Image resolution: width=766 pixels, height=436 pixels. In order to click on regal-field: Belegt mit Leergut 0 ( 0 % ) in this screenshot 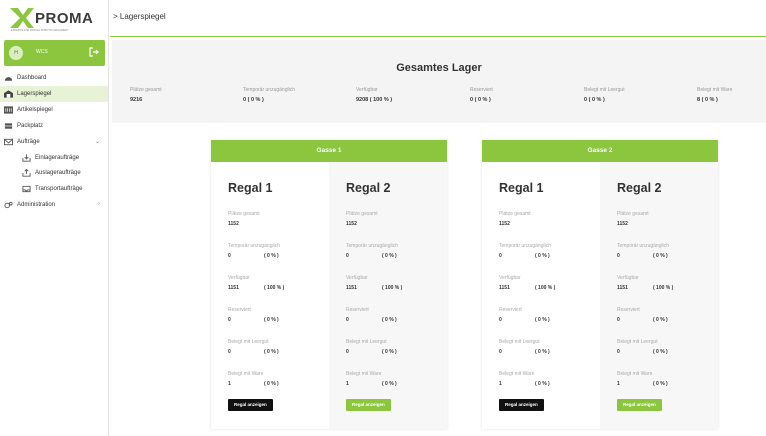, I will do `click(667, 347)`.